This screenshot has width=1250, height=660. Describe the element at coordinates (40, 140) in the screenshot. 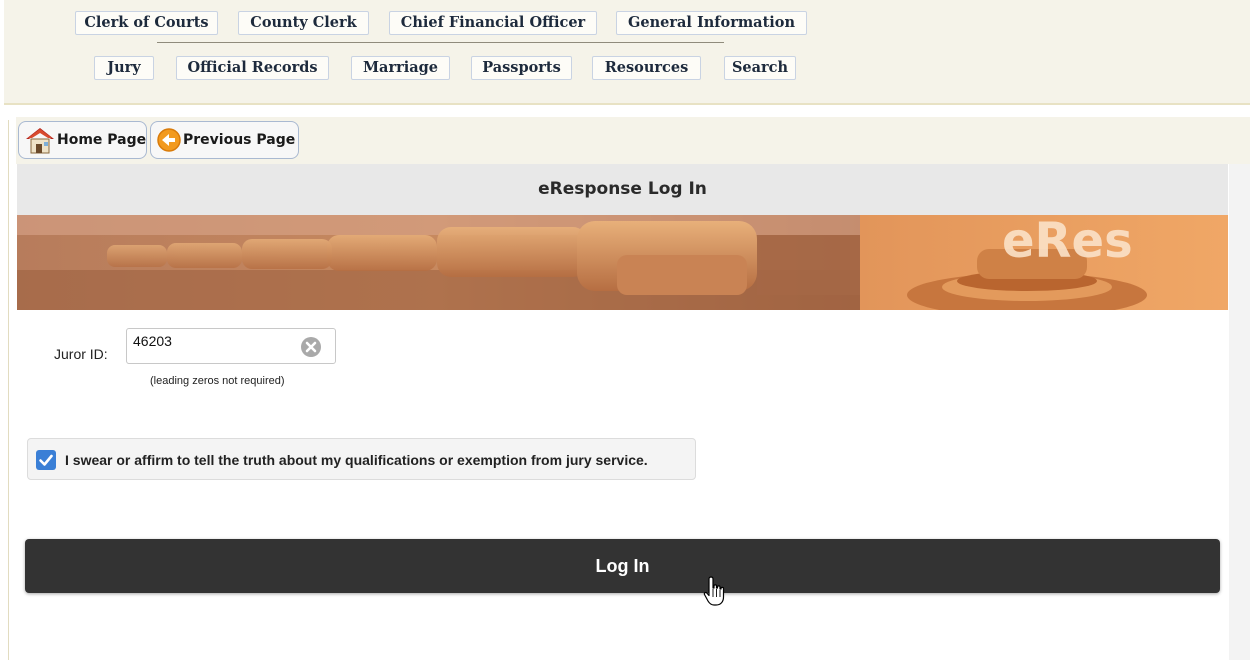

I see `house-icon` at that location.